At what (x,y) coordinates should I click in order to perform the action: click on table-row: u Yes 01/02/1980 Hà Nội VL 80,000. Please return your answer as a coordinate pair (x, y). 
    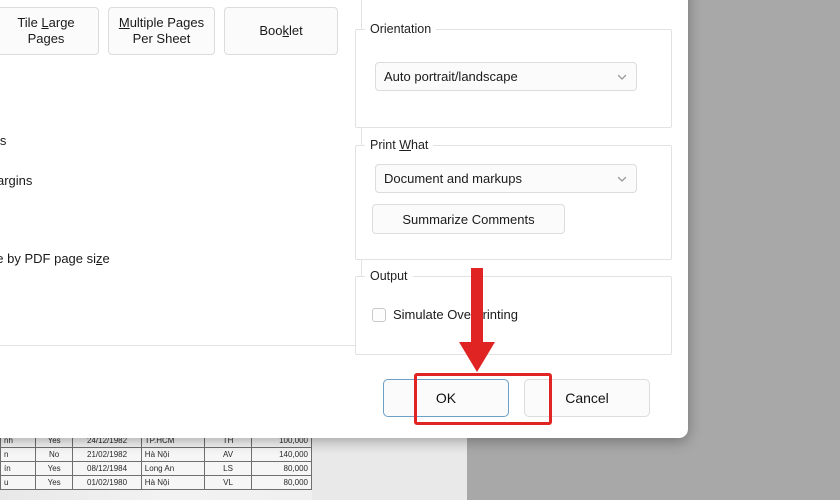
    Looking at the image, I should click on (156, 482).